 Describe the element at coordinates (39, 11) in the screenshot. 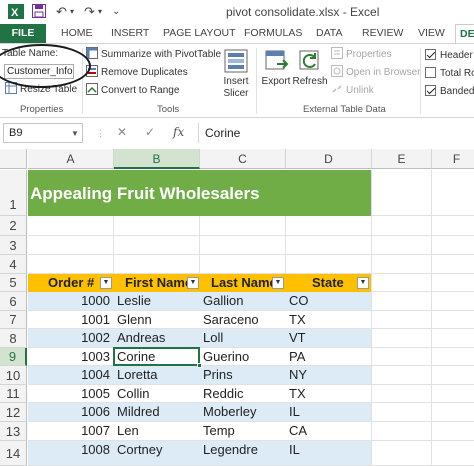

I see `save-icon` at that location.